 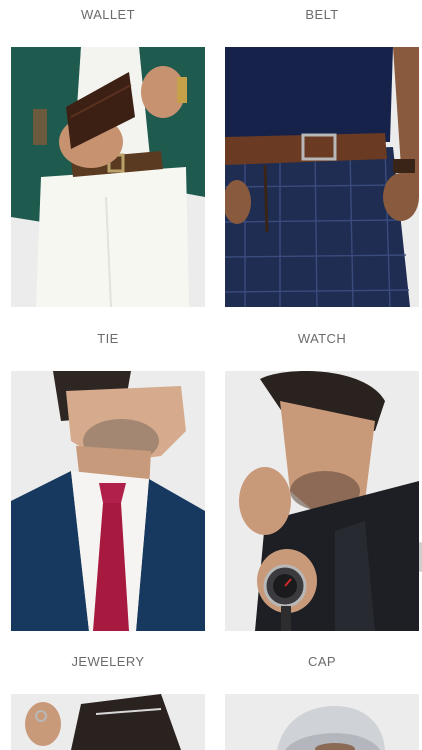 What do you see at coordinates (322, 338) in the screenshot?
I see `category-label-watch: WATCH` at bounding box center [322, 338].